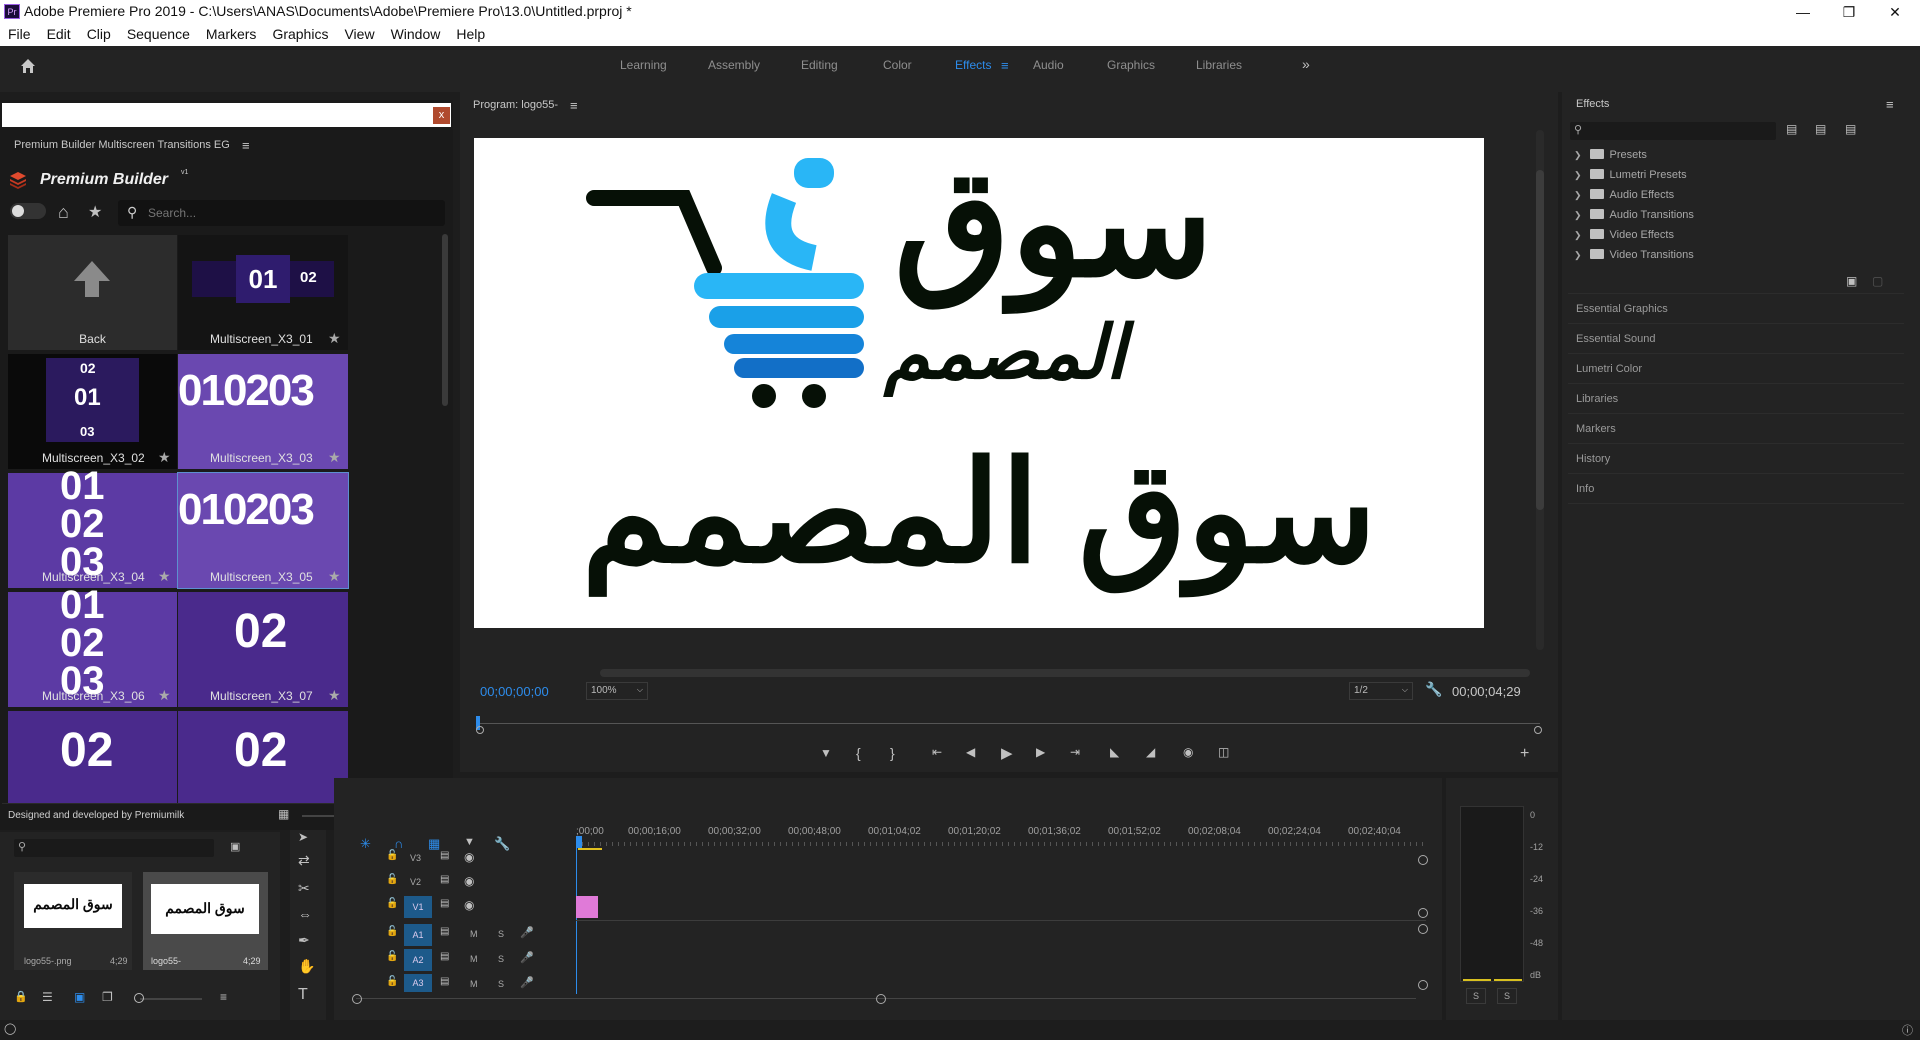 This screenshot has width=1920, height=1040. Describe the element at coordinates (515, 105) in the screenshot. I see `program-tab: Program: logo55-` at that location.